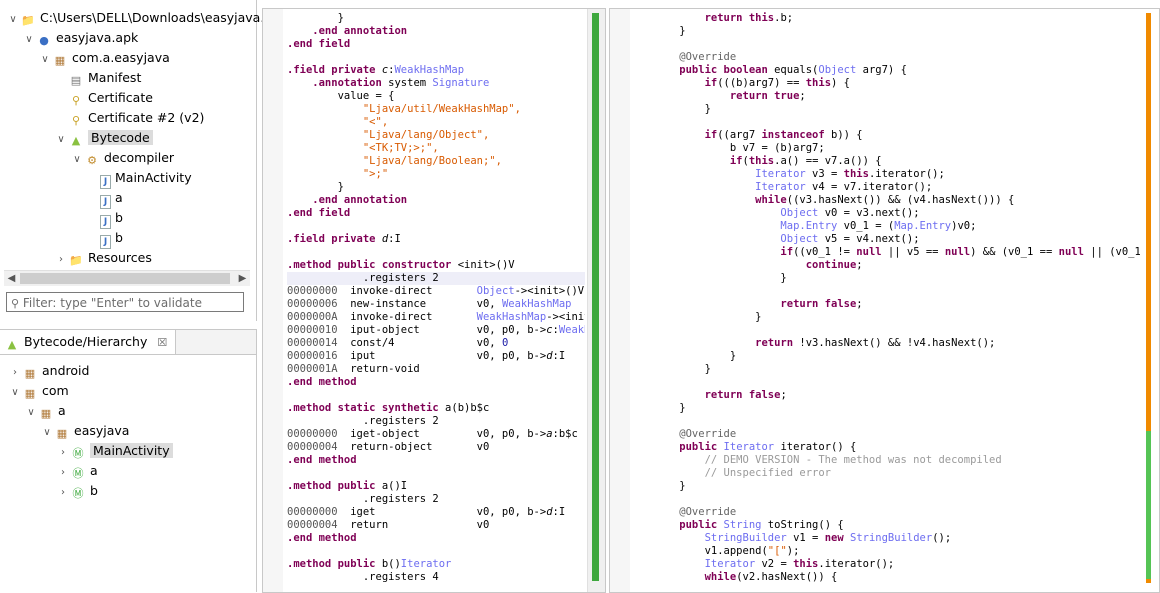 This screenshot has height=593, width=1160. Describe the element at coordinates (319, 369) in the screenshot. I see `code-token: 0000001A` at that location.